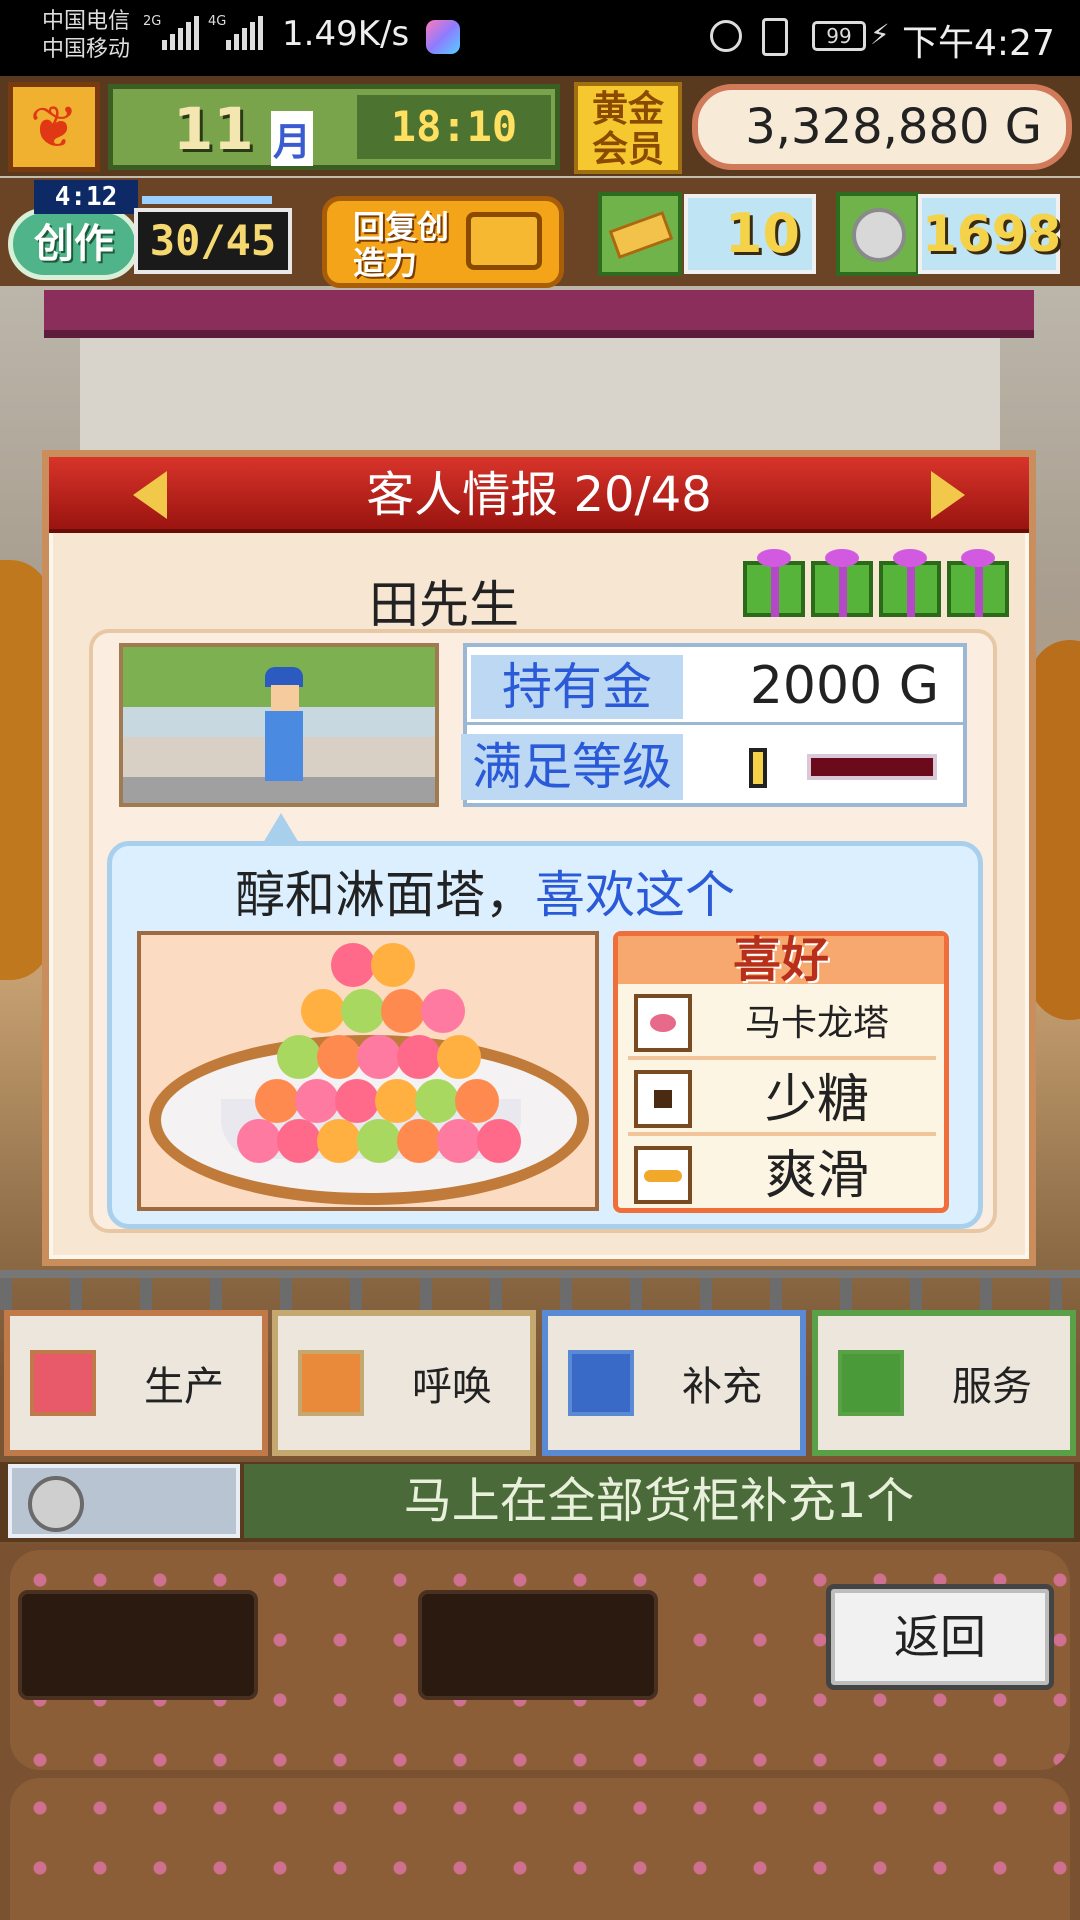 The height and width of the screenshot is (1920, 1080). I want to click on macaron-icon, so click(663, 1023).